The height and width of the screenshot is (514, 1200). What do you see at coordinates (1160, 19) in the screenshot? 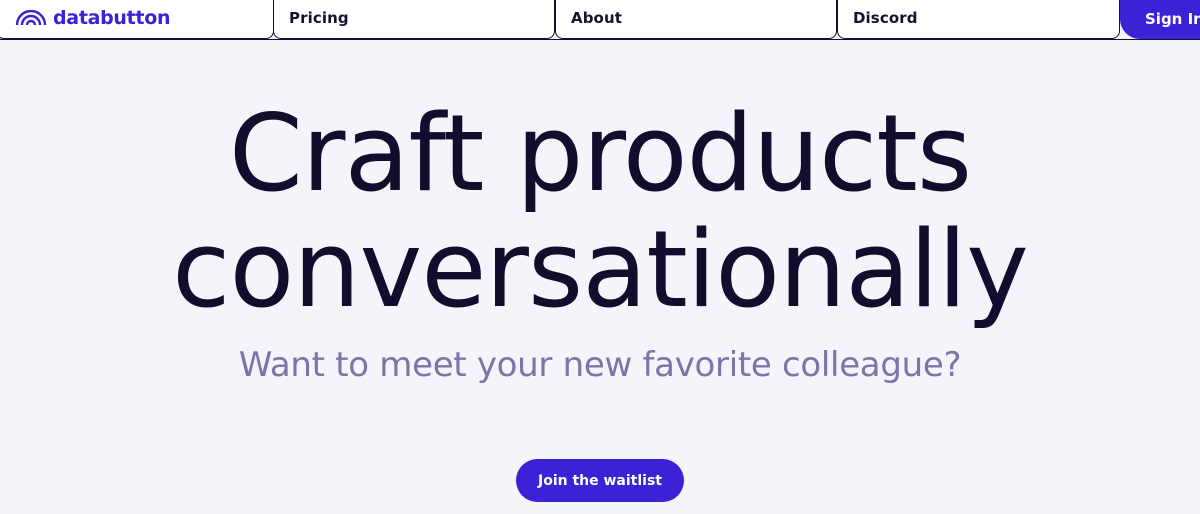
I see `sign-in-button: Sign In` at bounding box center [1160, 19].